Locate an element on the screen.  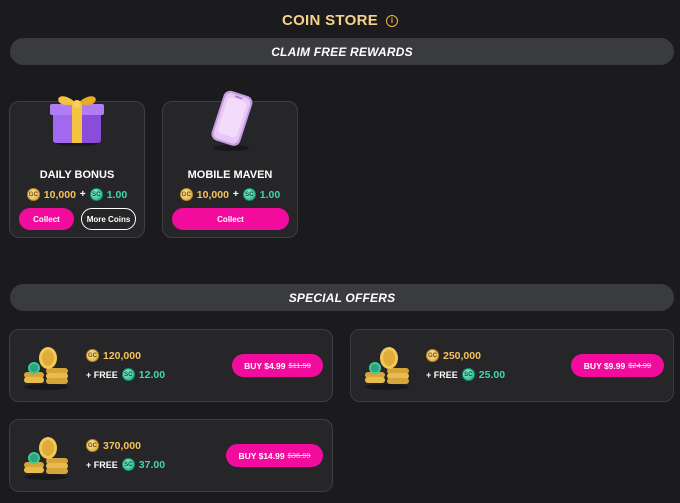
gc-amount: 250,000 is located at coordinates (462, 355).